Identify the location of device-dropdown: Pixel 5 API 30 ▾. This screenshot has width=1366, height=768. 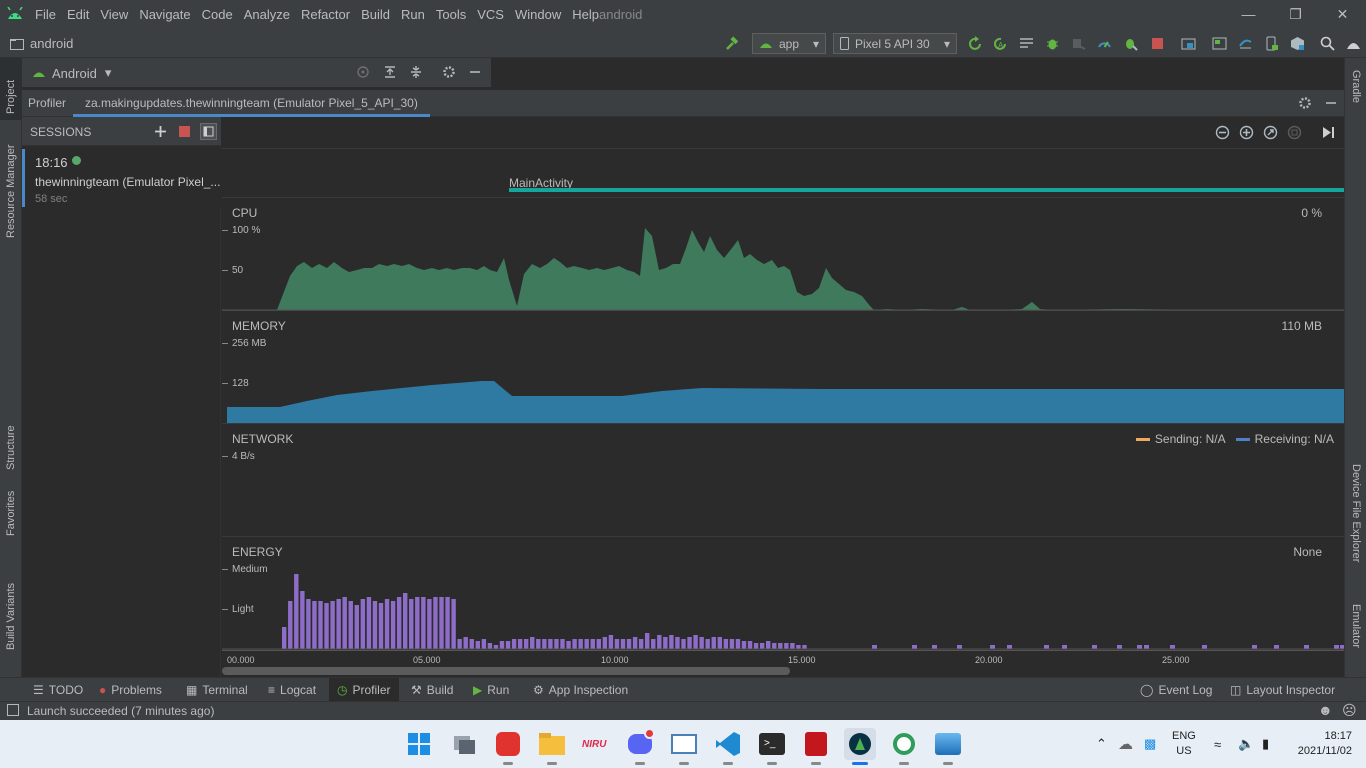
(895, 43).